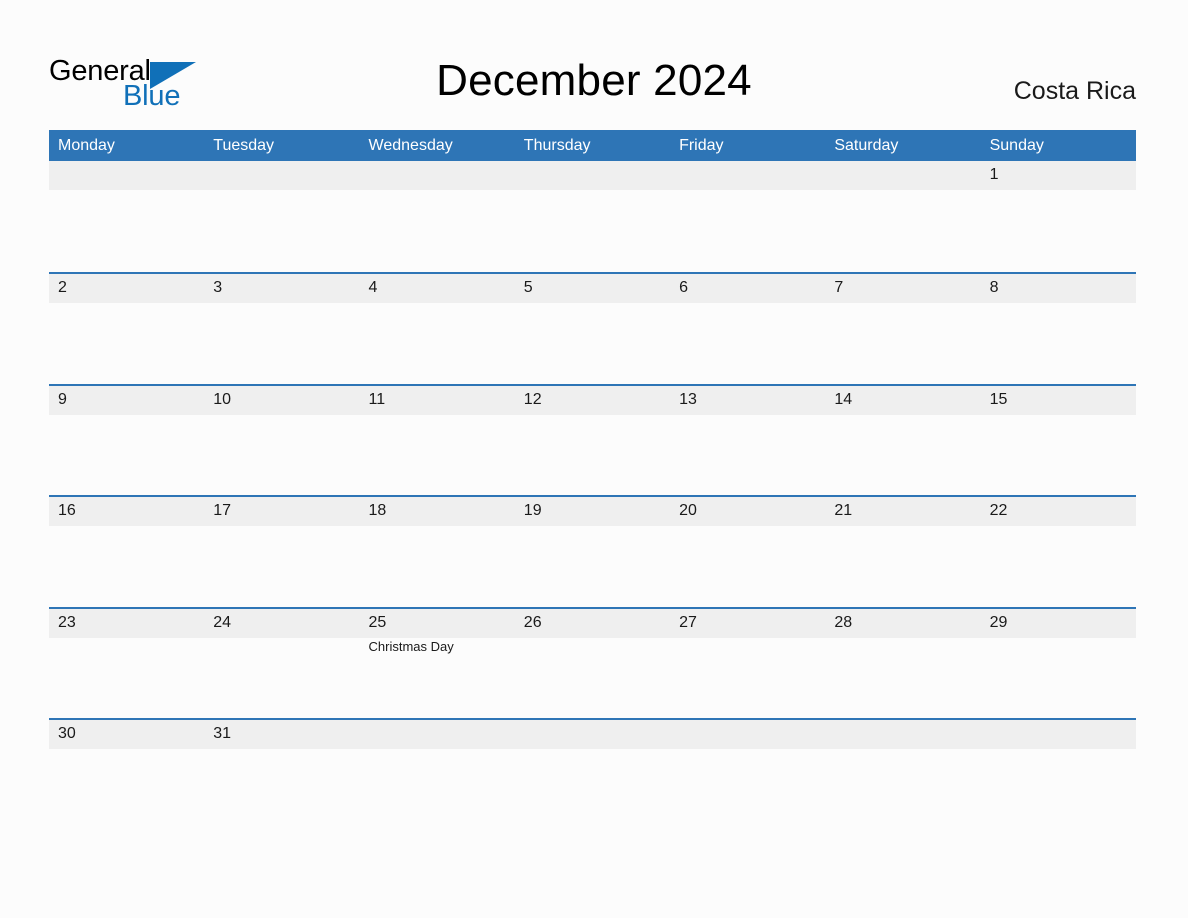 Image resolution: width=1188 pixels, height=918 pixels. Describe the element at coordinates (747, 441) in the screenshot. I see `calendar-day-cell: 13` at that location.